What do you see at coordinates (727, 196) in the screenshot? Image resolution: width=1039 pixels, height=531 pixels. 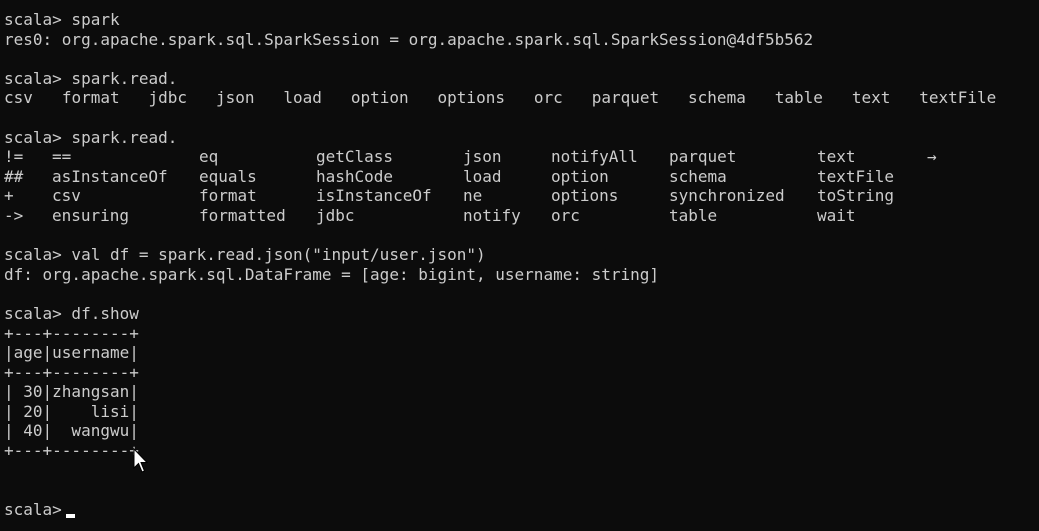 I see `completion-item: synchronized` at bounding box center [727, 196].